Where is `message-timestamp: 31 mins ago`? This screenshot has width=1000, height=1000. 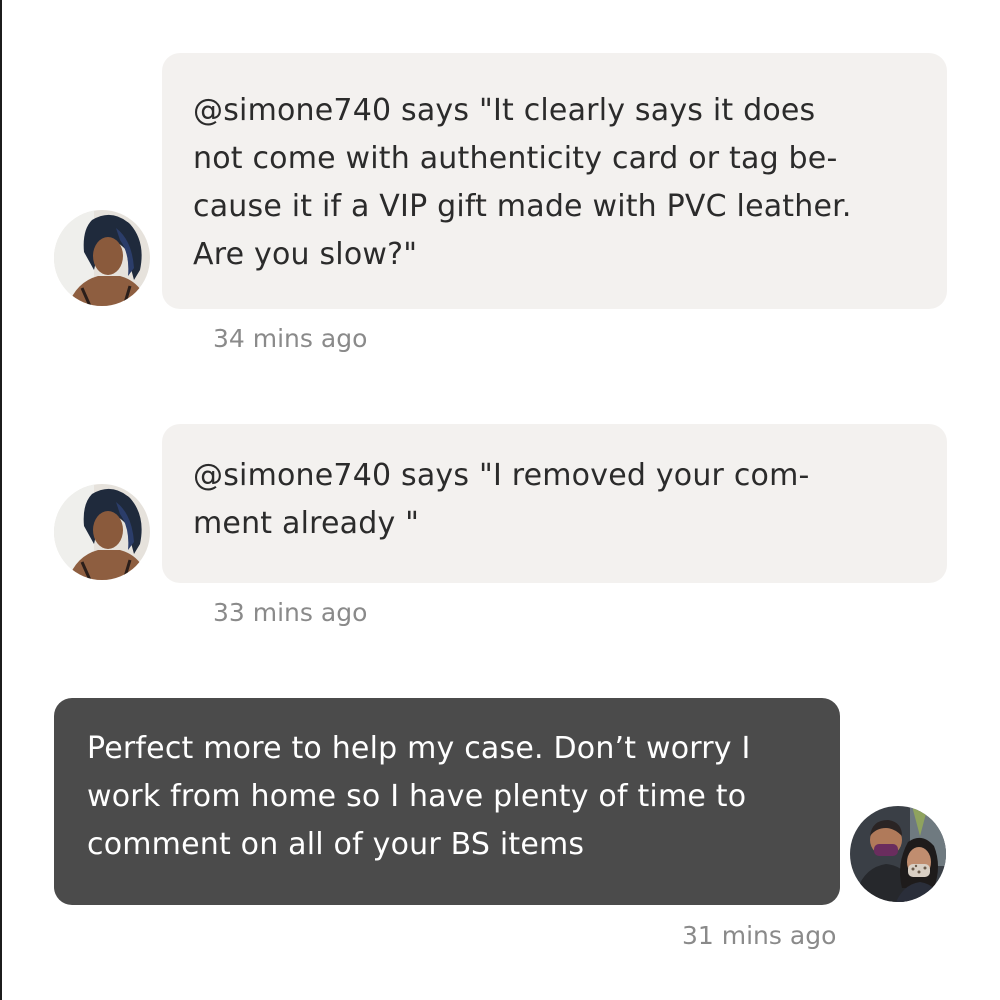
message-timestamp: 31 mins ago is located at coordinates (759, 935).